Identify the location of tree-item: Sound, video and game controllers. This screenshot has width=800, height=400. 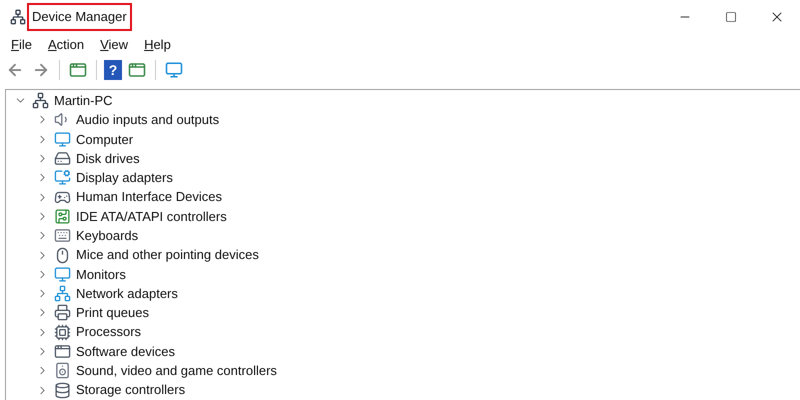
(176, 371).